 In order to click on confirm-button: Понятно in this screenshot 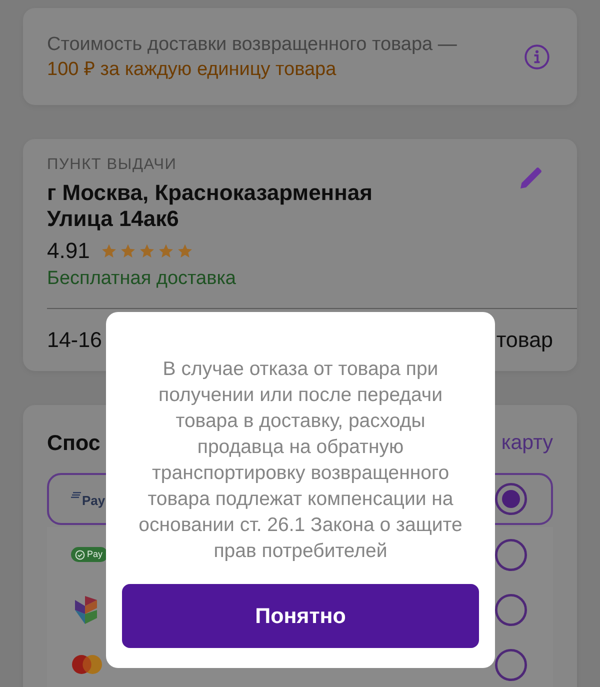, I will do `click(300, 616)`.